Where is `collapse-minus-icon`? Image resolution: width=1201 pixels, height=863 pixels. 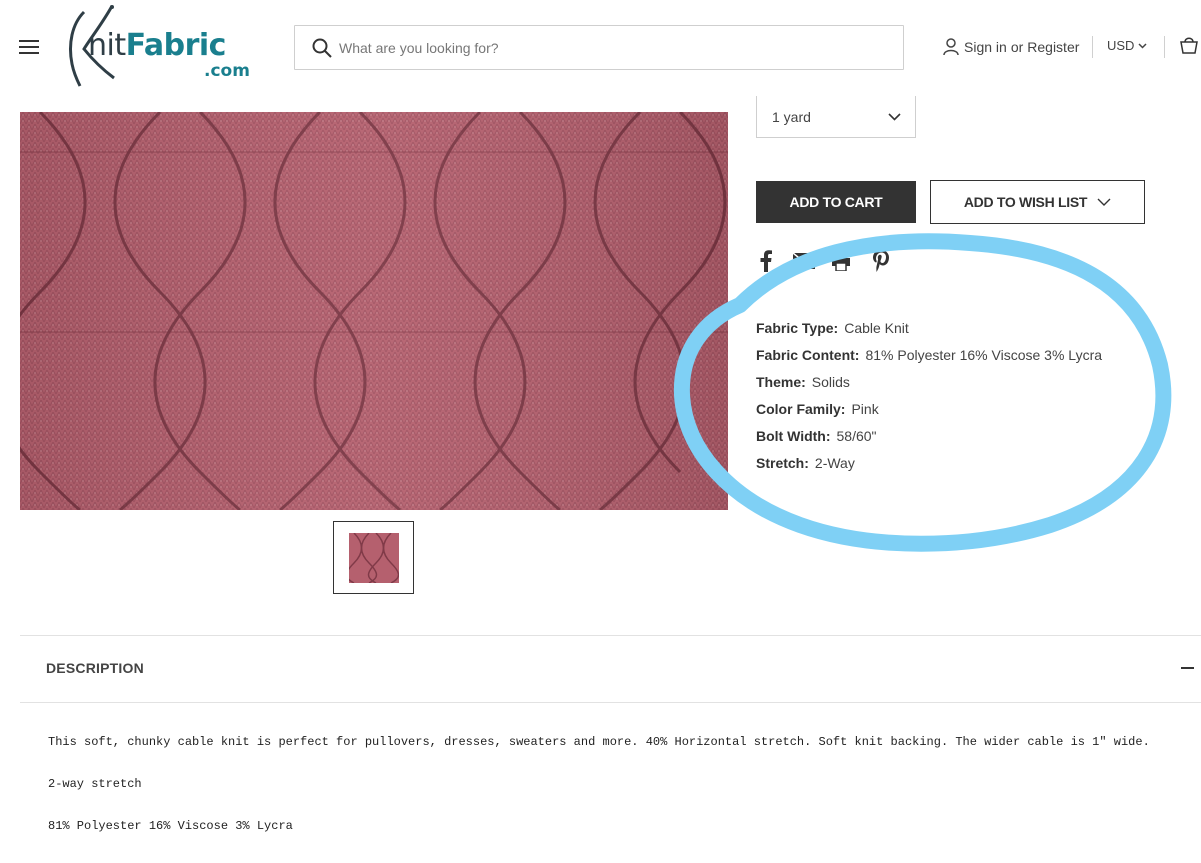 collapse-minus-icon is located at coordinates (1187, 668).